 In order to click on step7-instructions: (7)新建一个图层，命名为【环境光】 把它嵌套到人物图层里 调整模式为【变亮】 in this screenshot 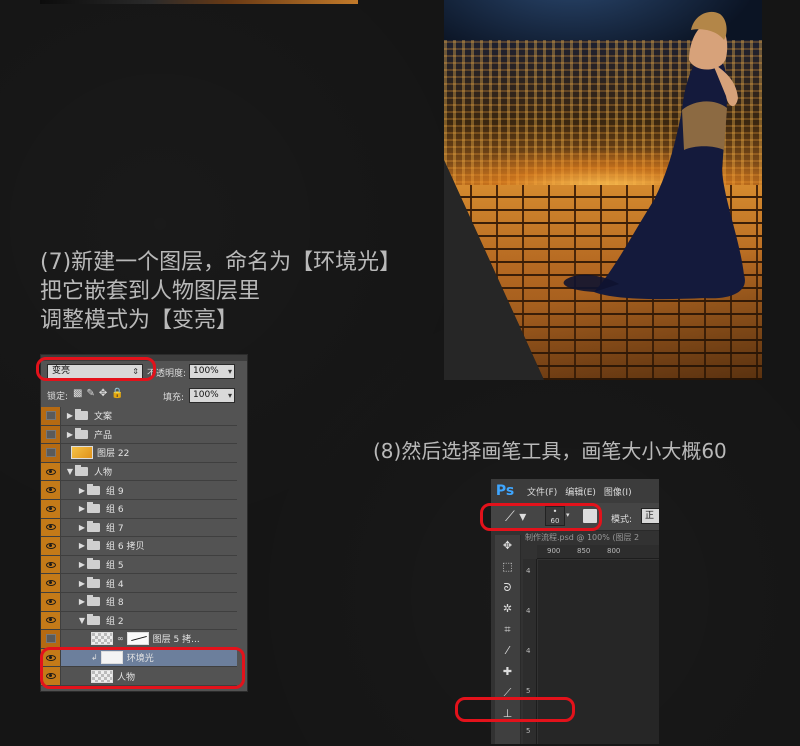, I will do `click(240, 291)`.